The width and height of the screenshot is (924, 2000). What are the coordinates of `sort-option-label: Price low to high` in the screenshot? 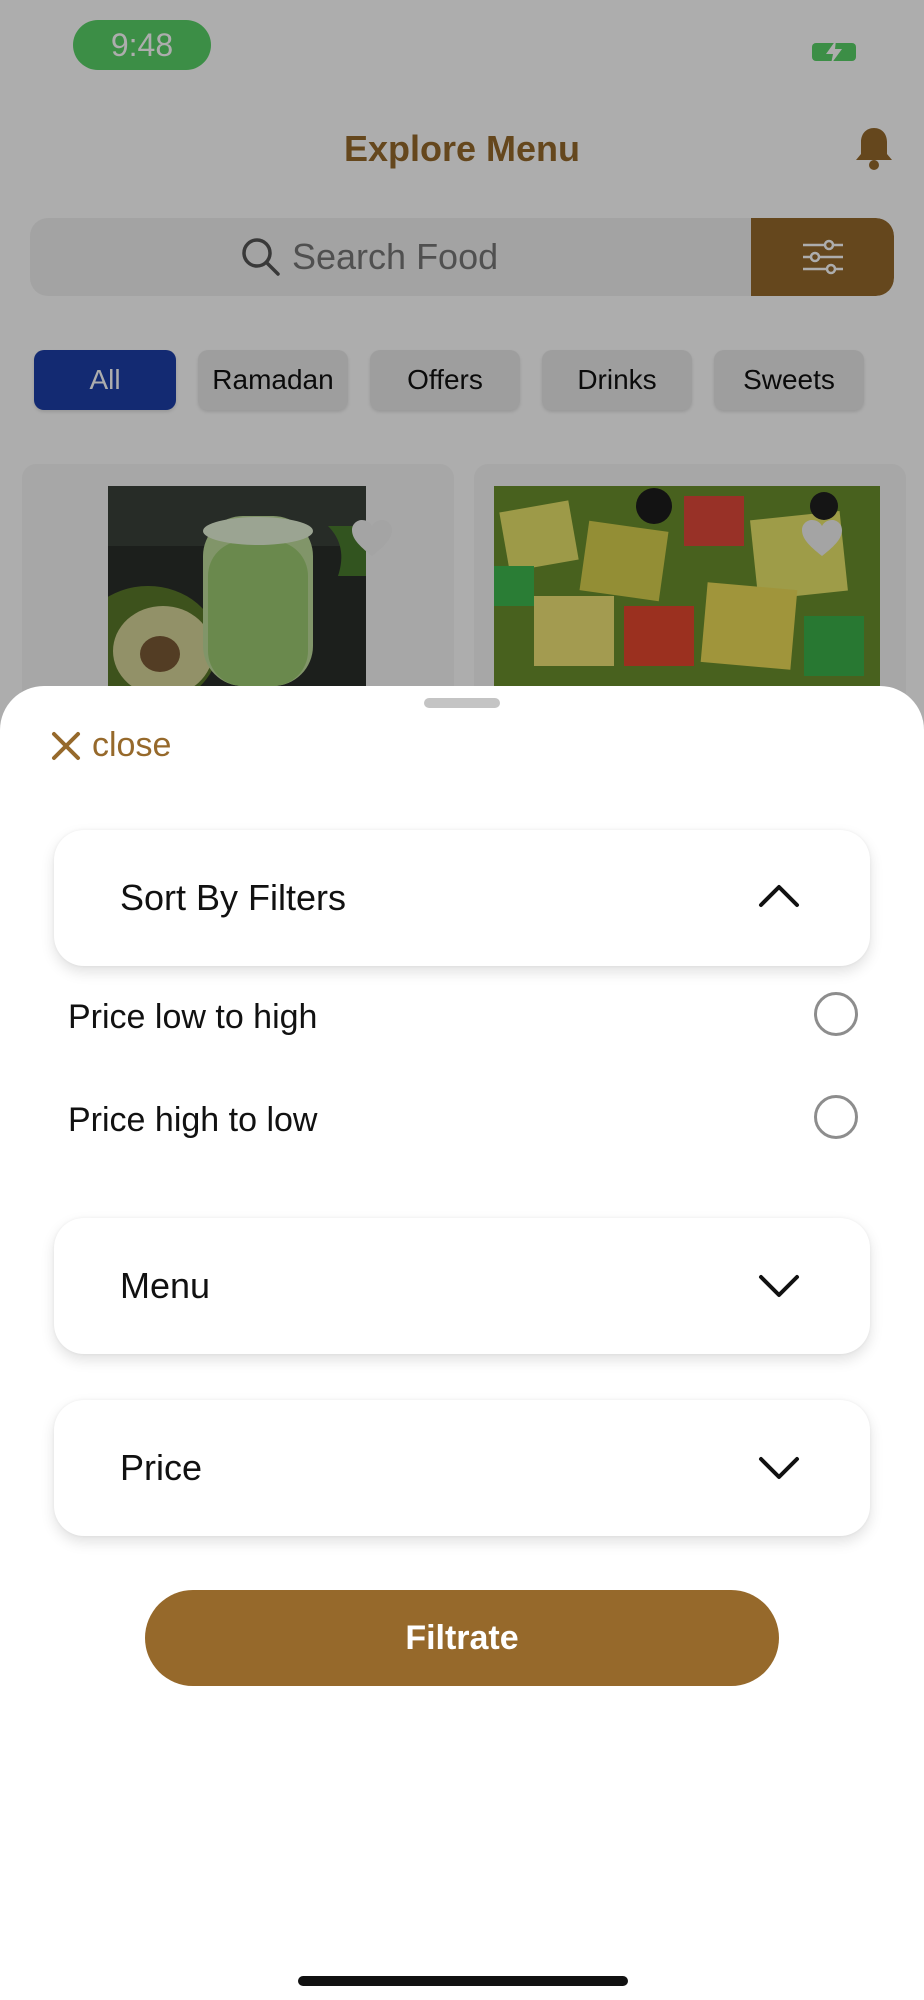 It's located at (193, 1017).